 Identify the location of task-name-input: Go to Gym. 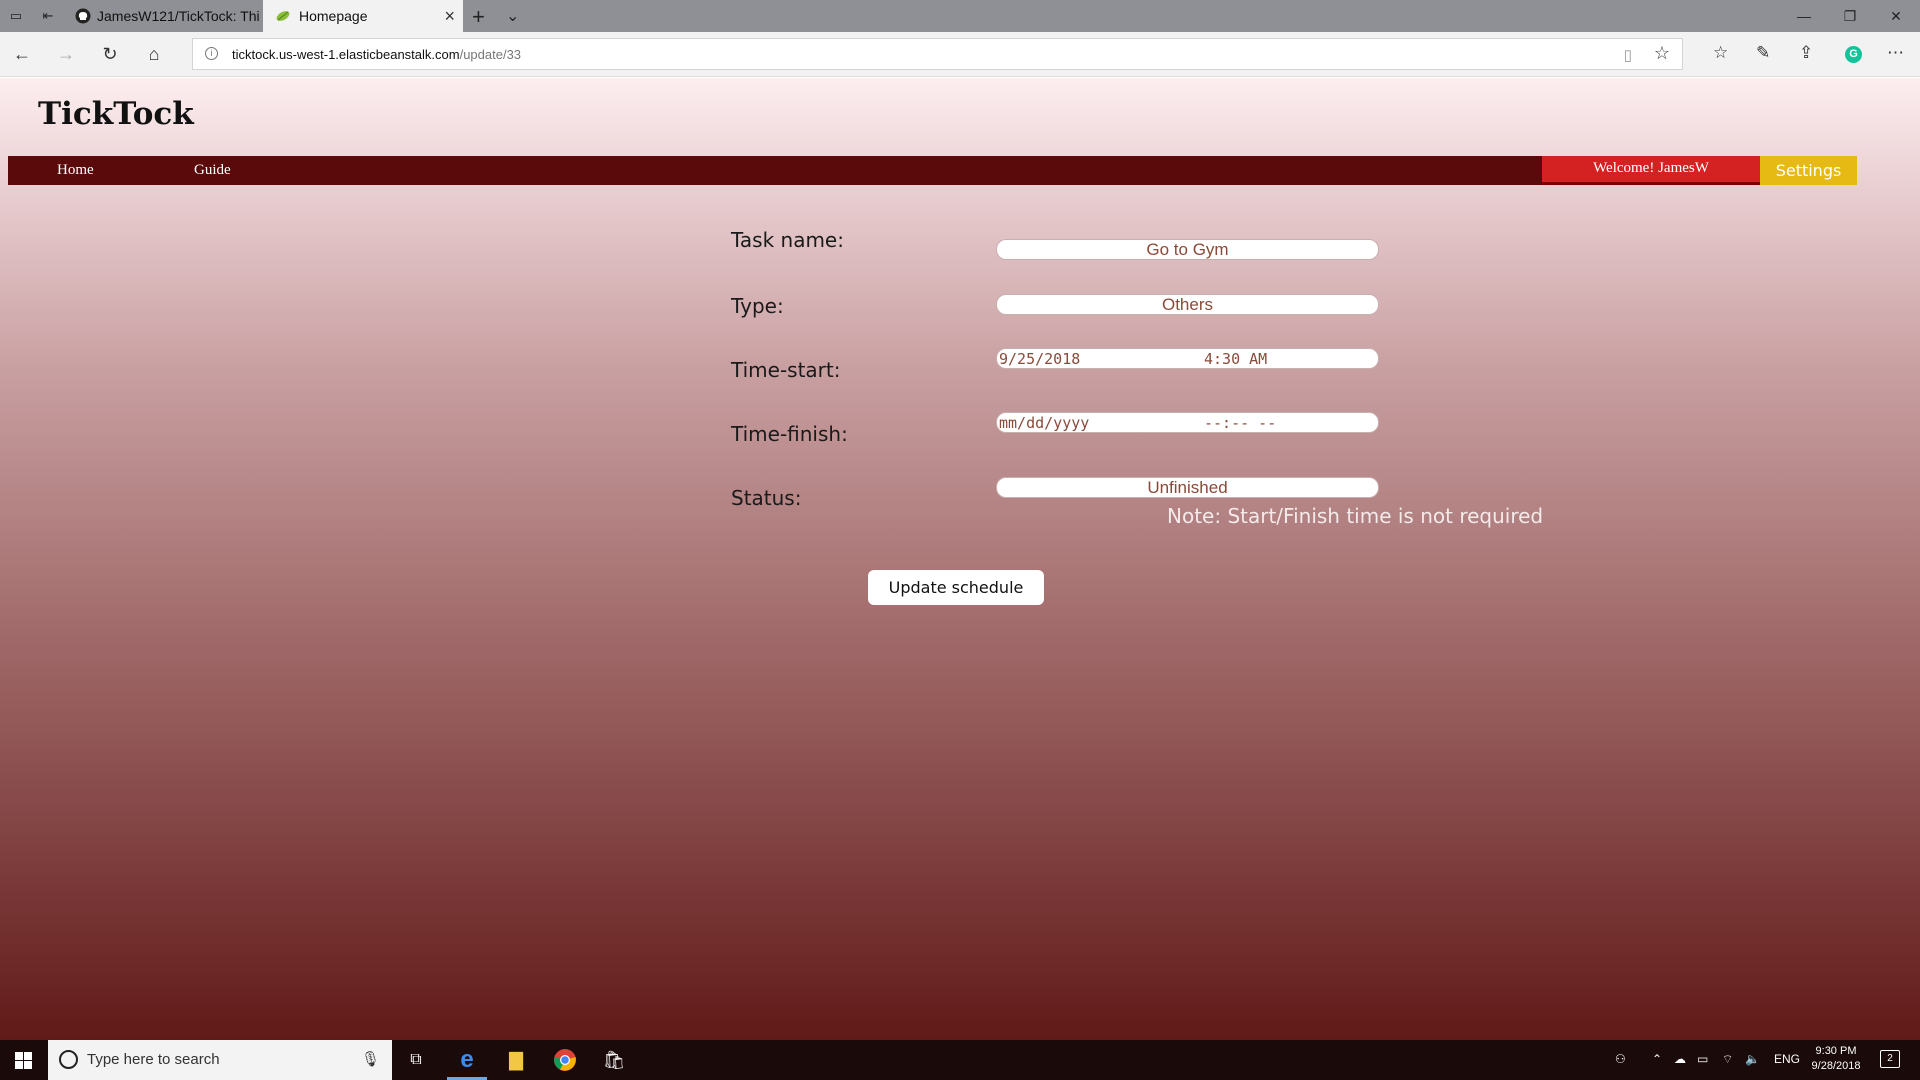
(1187, 249).